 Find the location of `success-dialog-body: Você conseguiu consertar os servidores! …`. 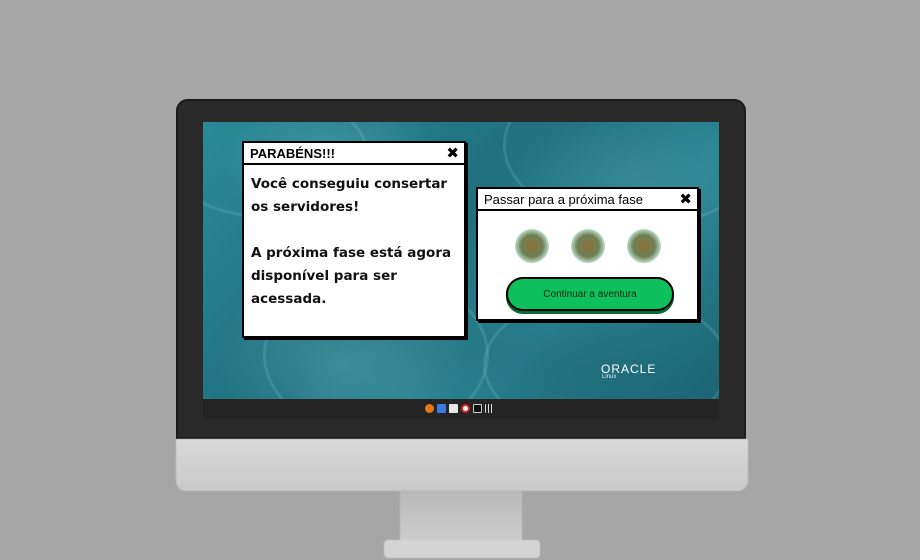

success-dialog-body: Você conseguiu consertar os servidores! … is located at coordinates (354, 238).